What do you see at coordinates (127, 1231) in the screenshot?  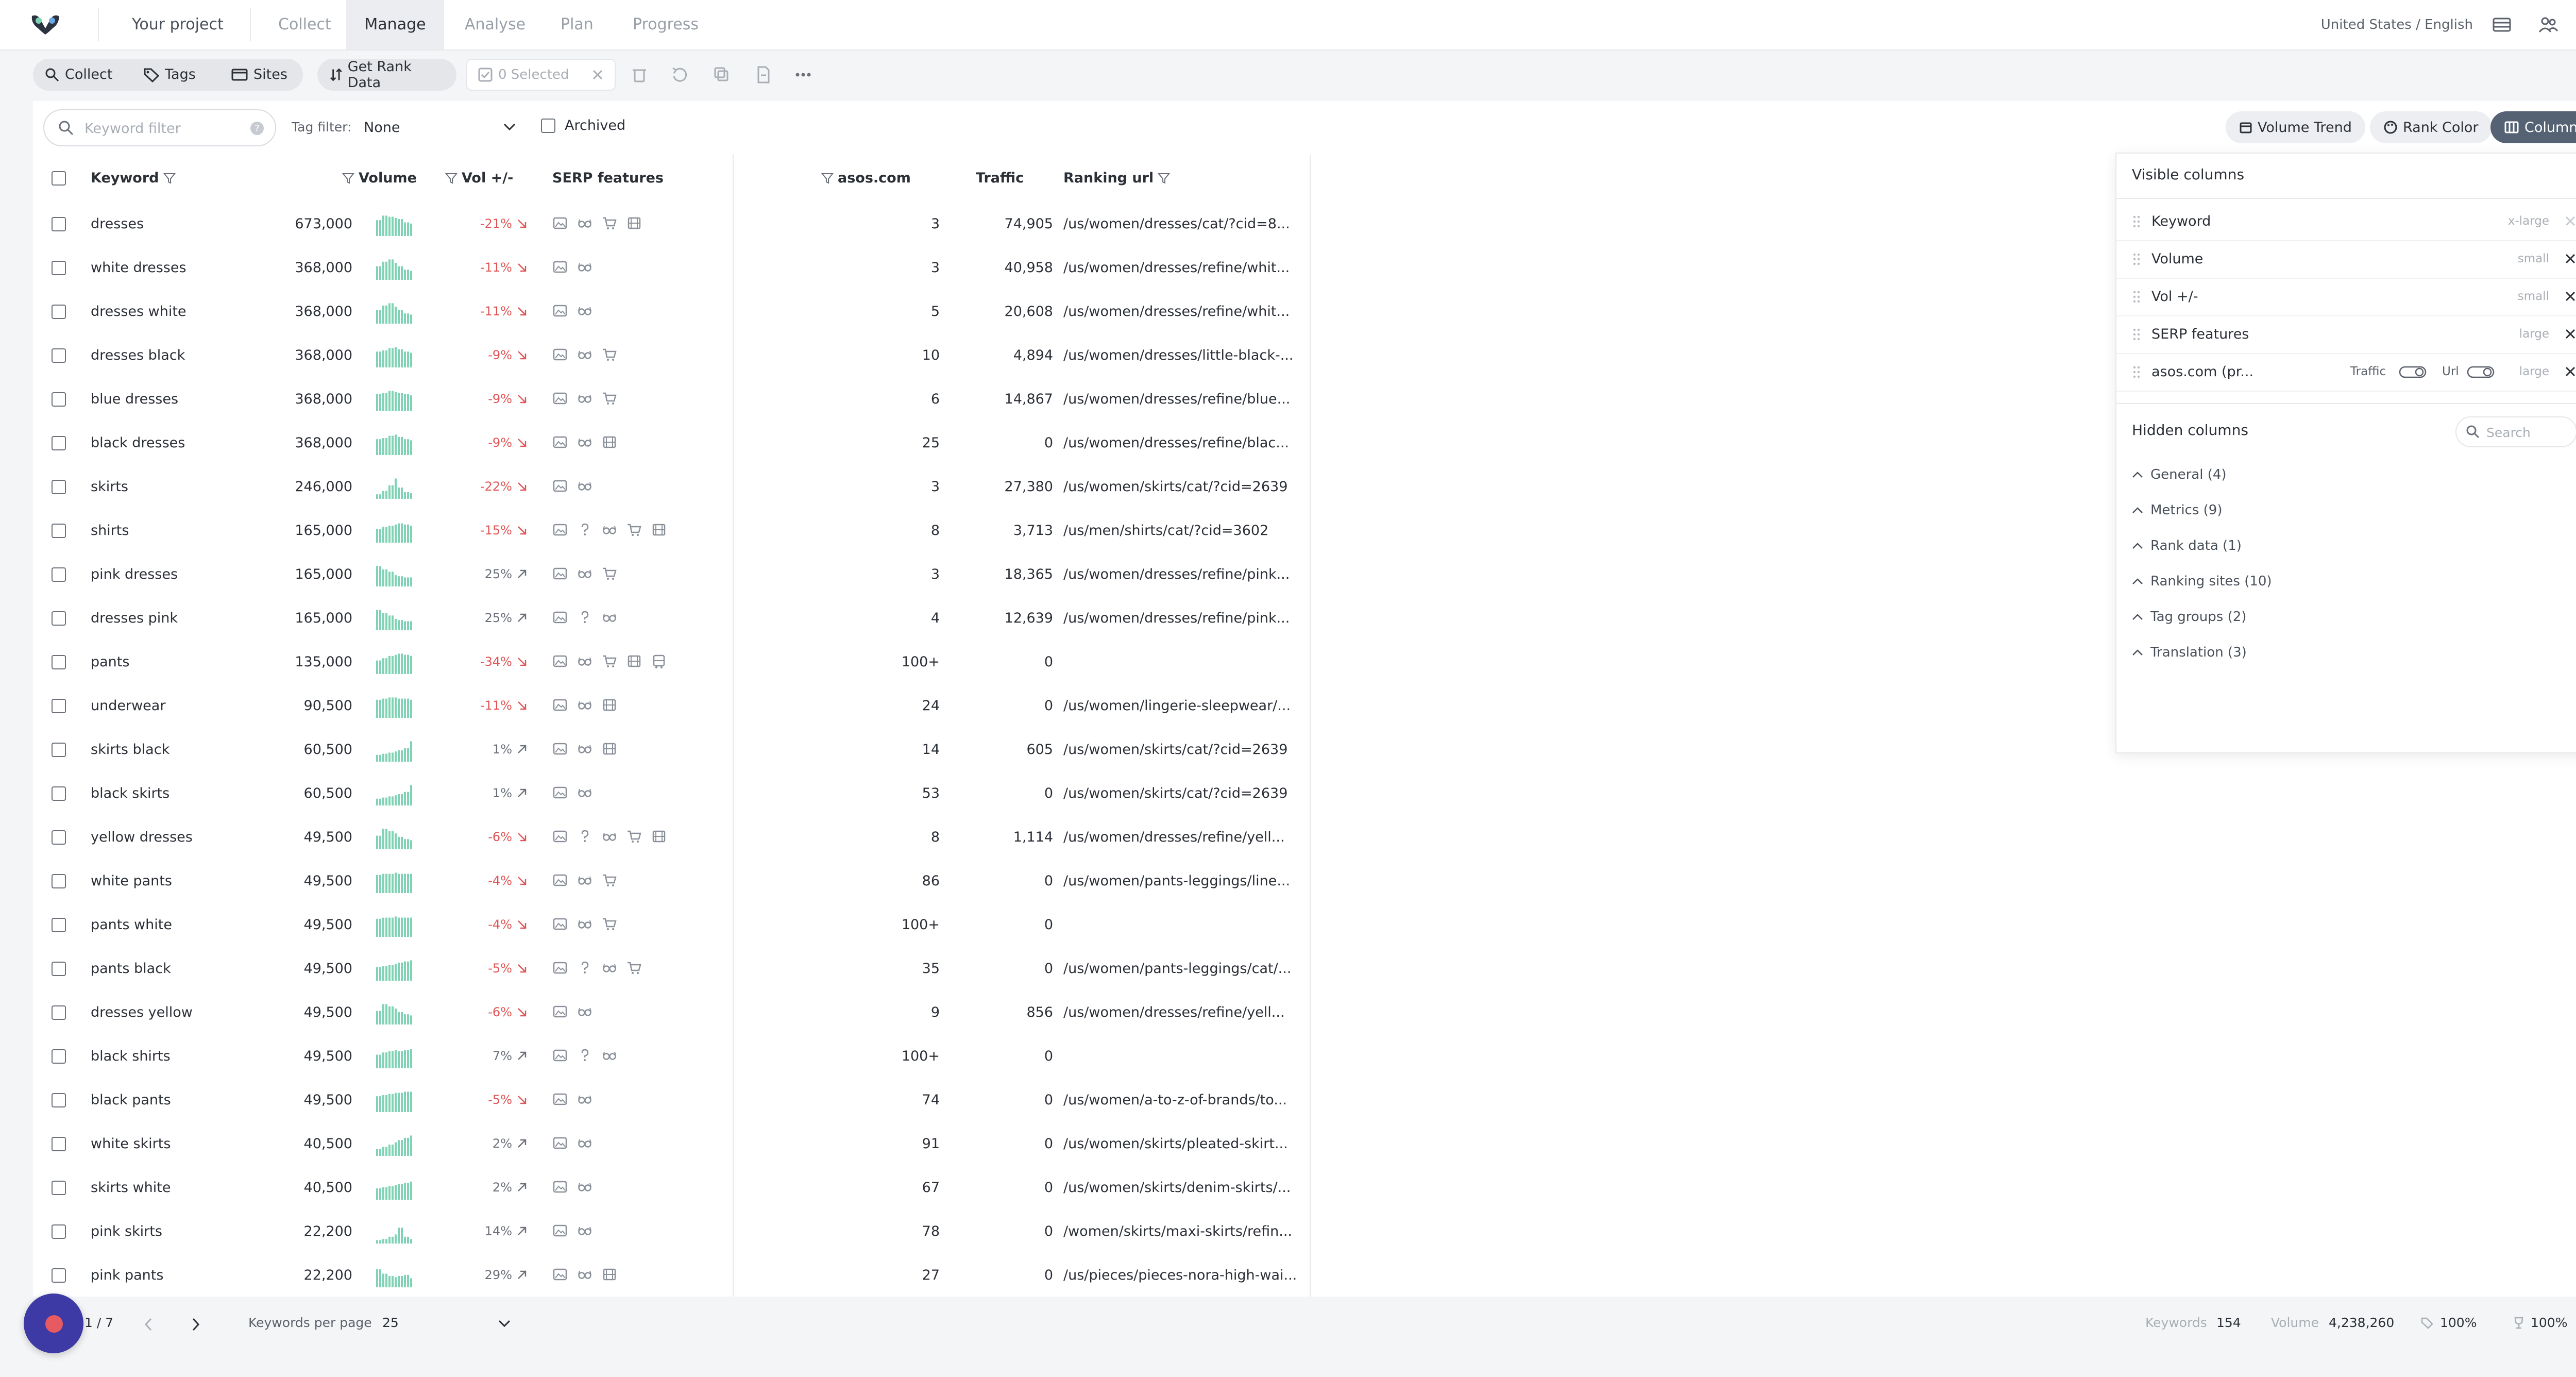 I see `keyword-cell: pink skirts` at bounding box center [127, 1231].